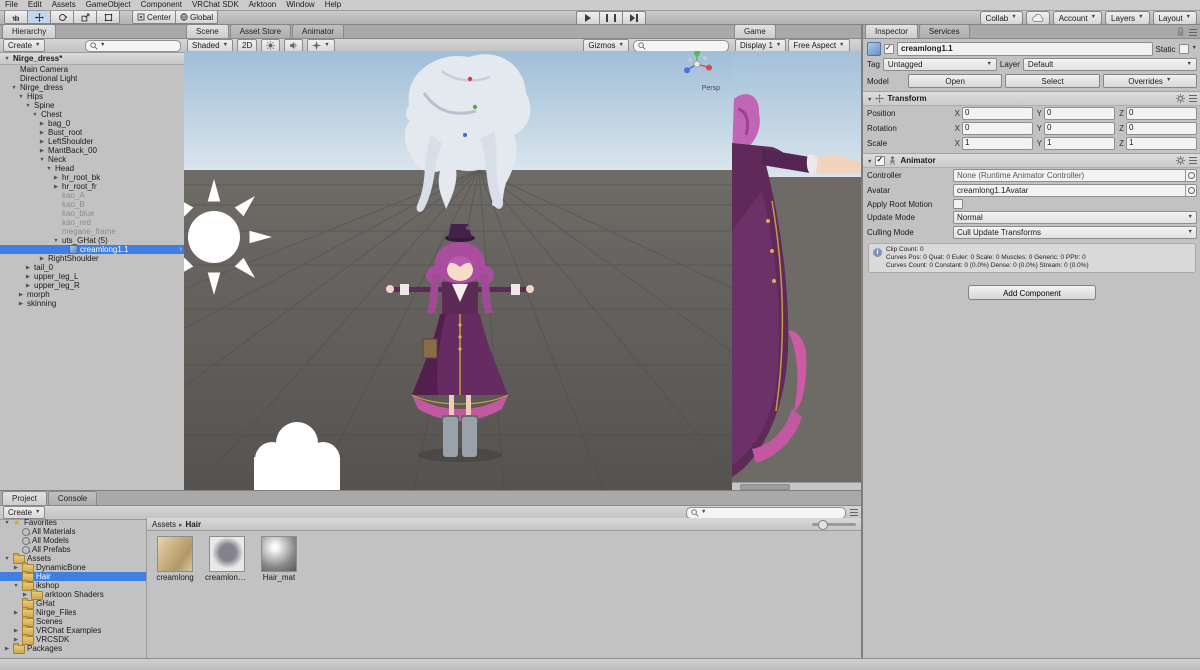 The width and height of the screenshot is (1200, 670). I want to click on hierarchy-item: RightShoulder ›, so click(92, 258).